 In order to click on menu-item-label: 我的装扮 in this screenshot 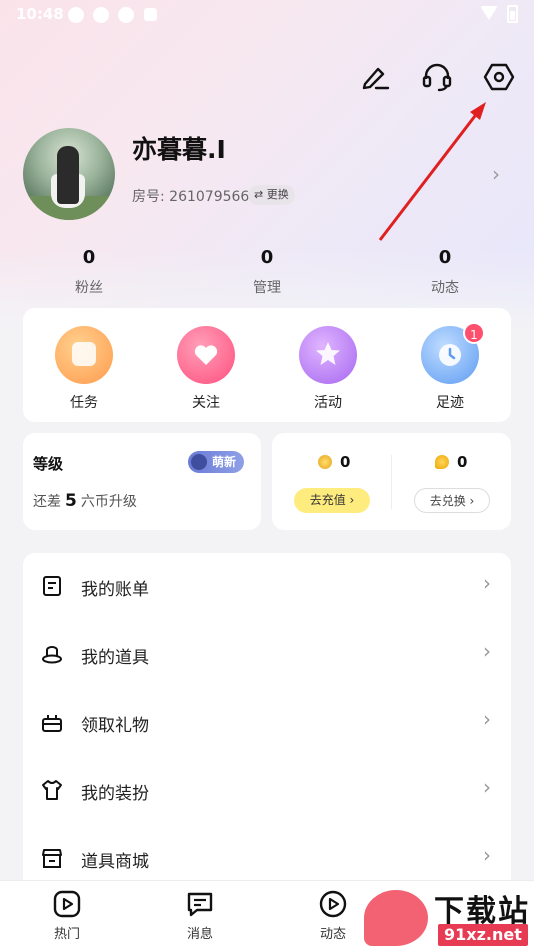, I will do `click(115, 794)`.